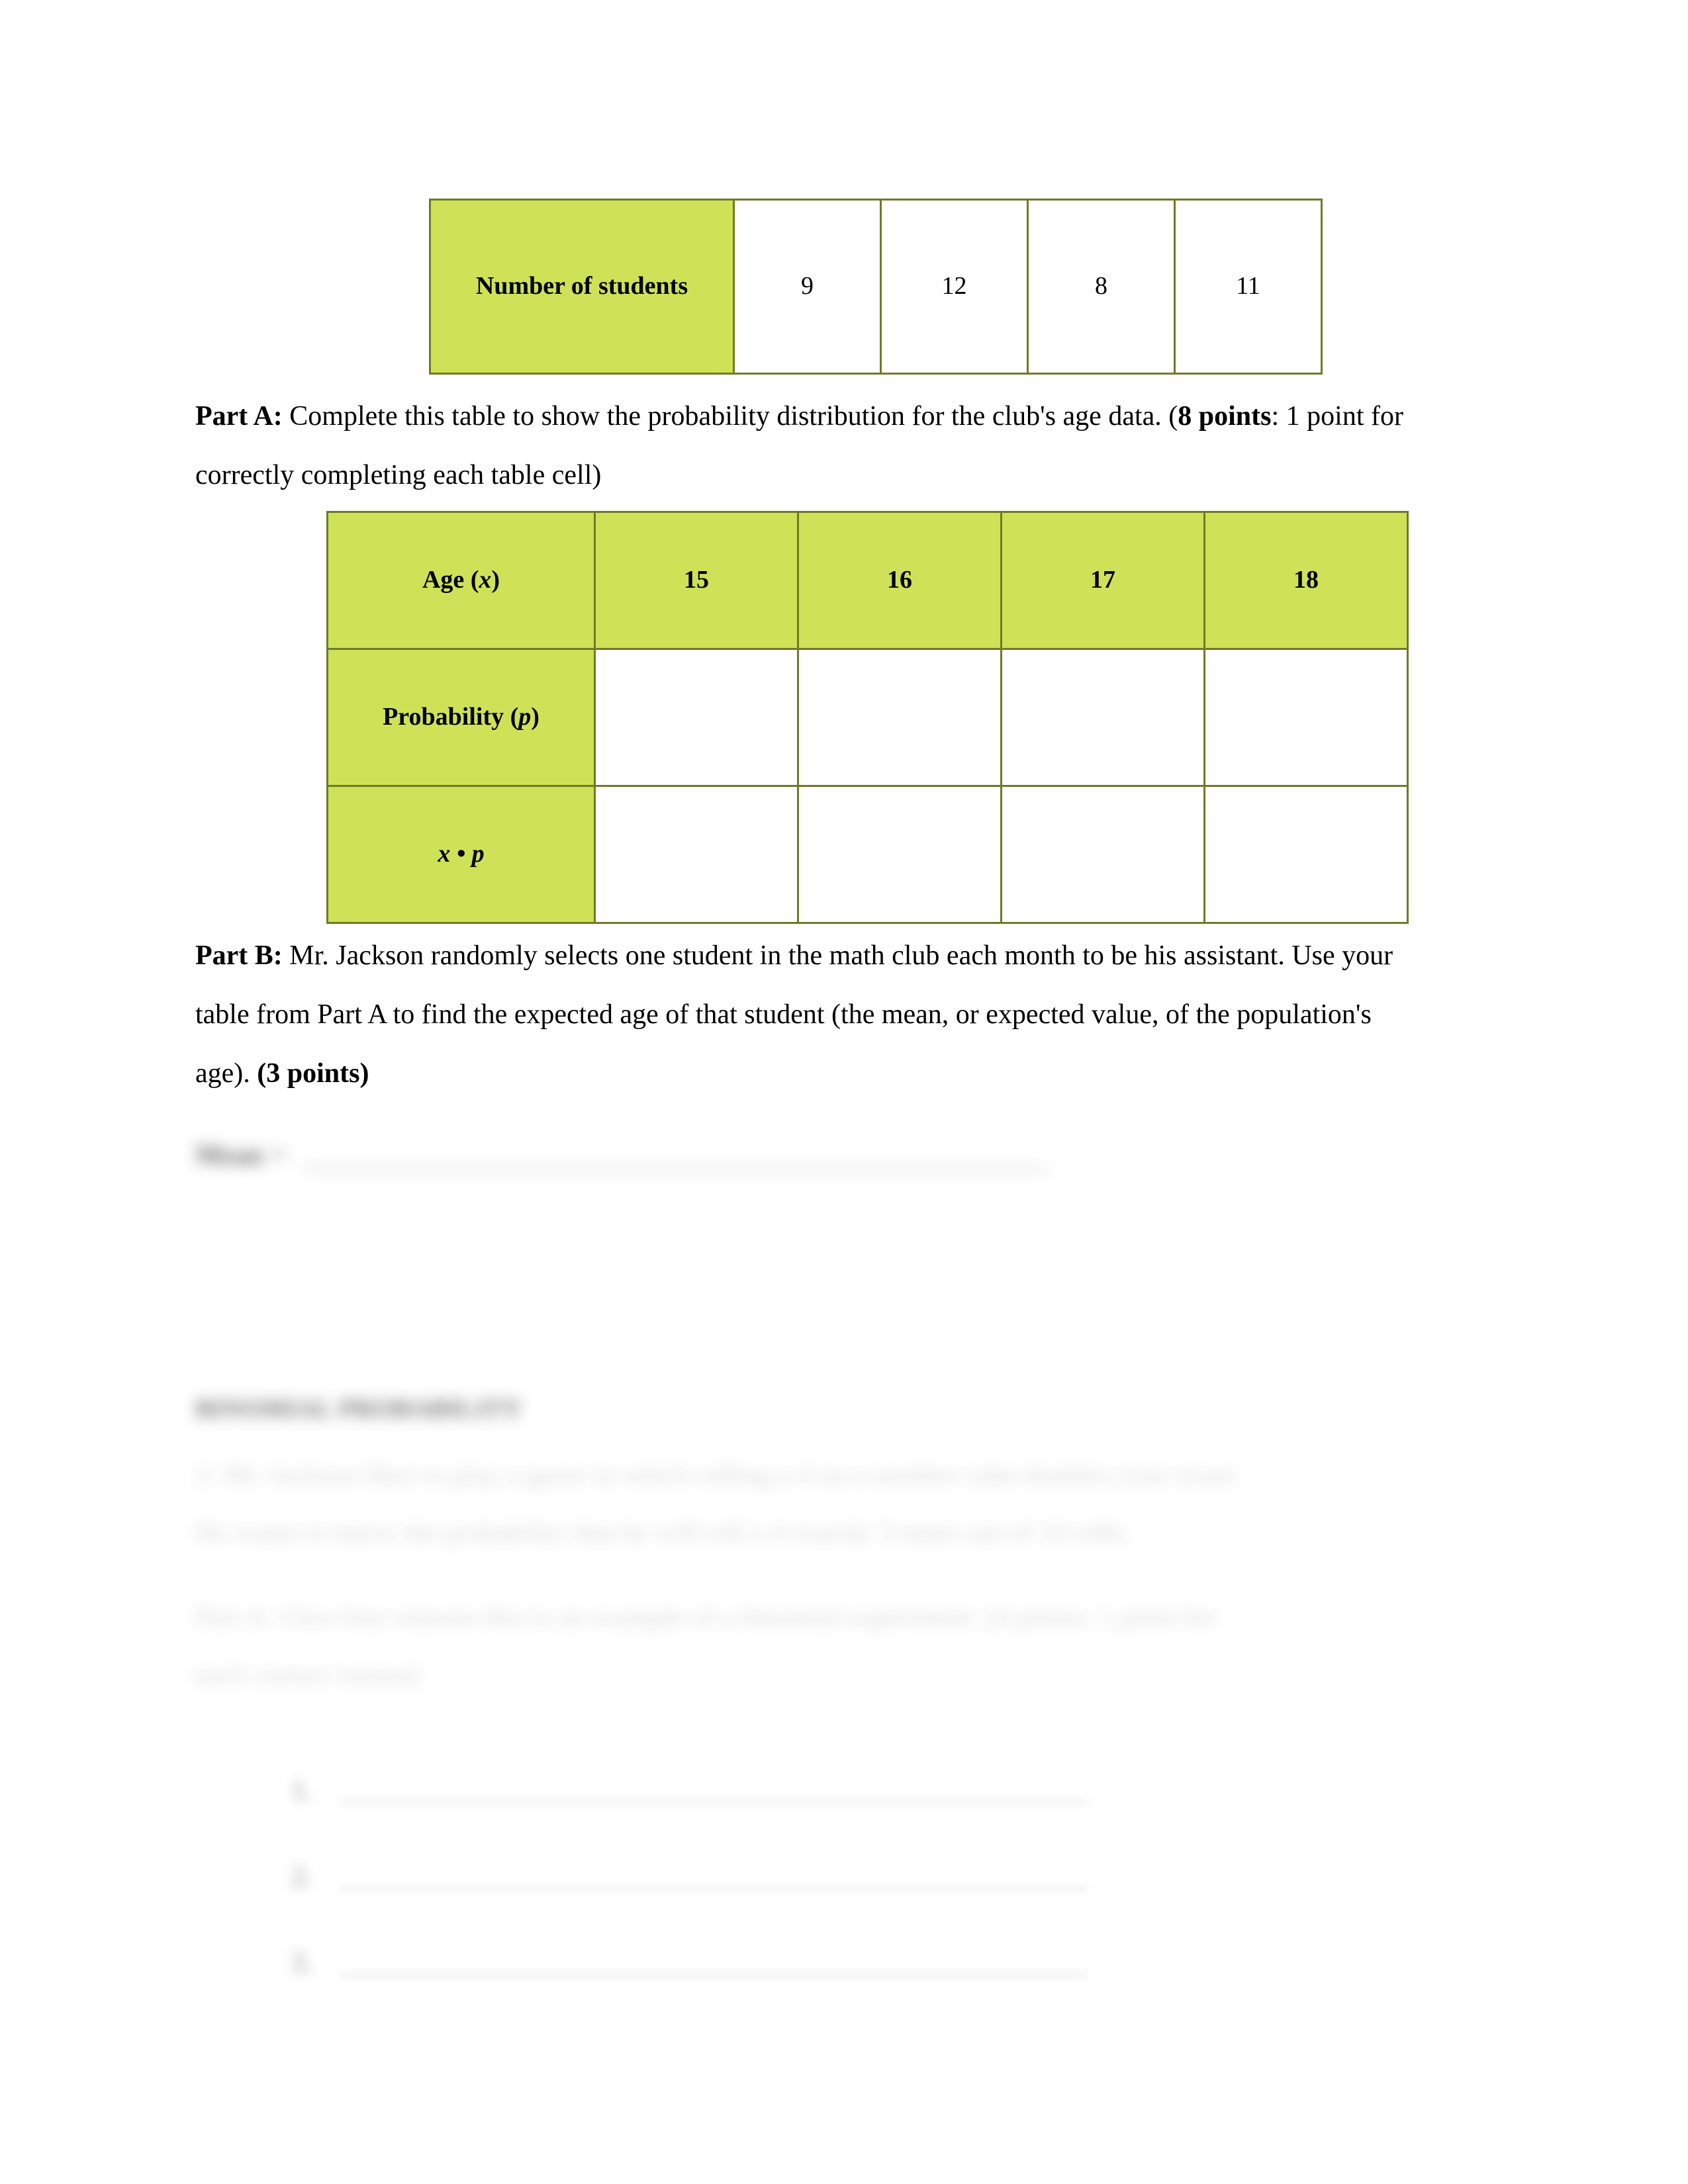 Image resolution: width=1688 pixels, height=2184 pixels. I want to click on redacted-section-heading: BINOMIAL PROBABILITY, so click(359, 1409).